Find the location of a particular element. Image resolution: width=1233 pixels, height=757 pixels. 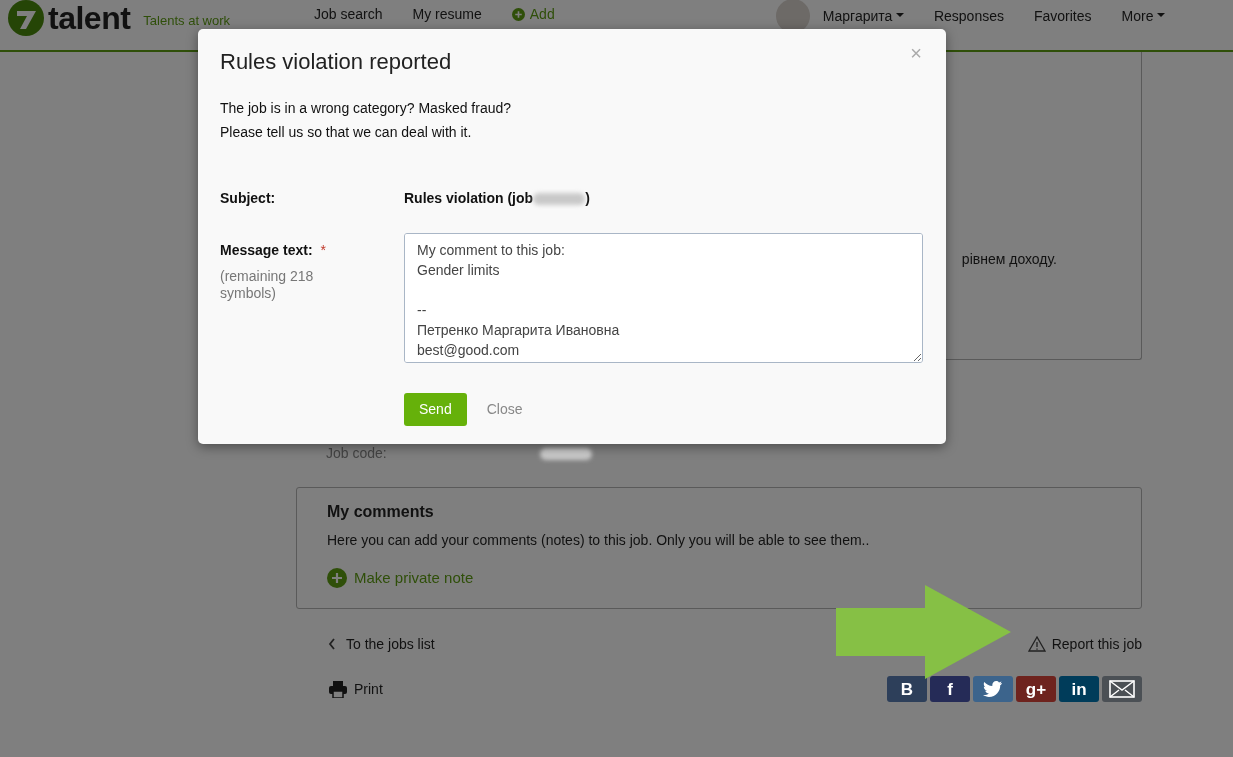

subject-label: Subject: is located at coordinates (248, 199).